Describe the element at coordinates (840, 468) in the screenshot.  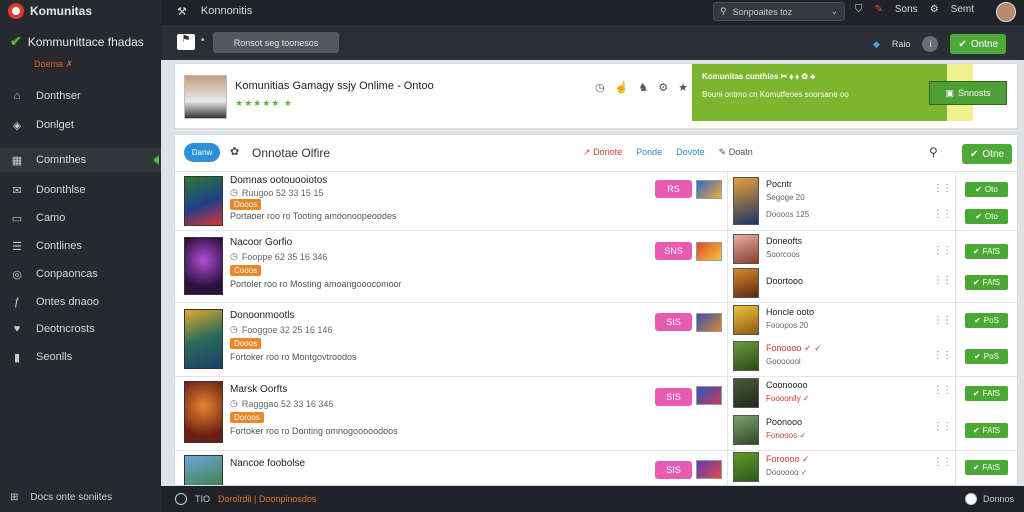
I see `sub-item: Foroooo ✓ Doooooo ✓` at that location.